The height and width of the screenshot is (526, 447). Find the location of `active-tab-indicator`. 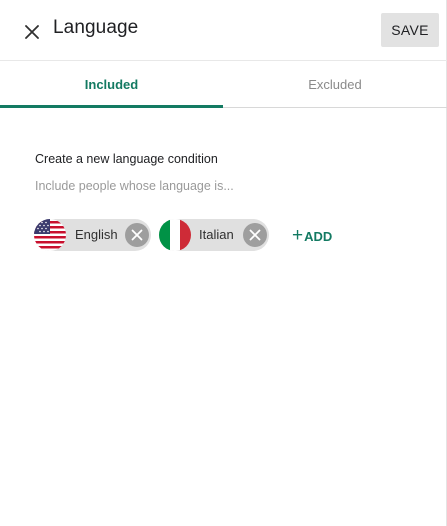

active-tab-indicator is located at coordinates (111, 106).